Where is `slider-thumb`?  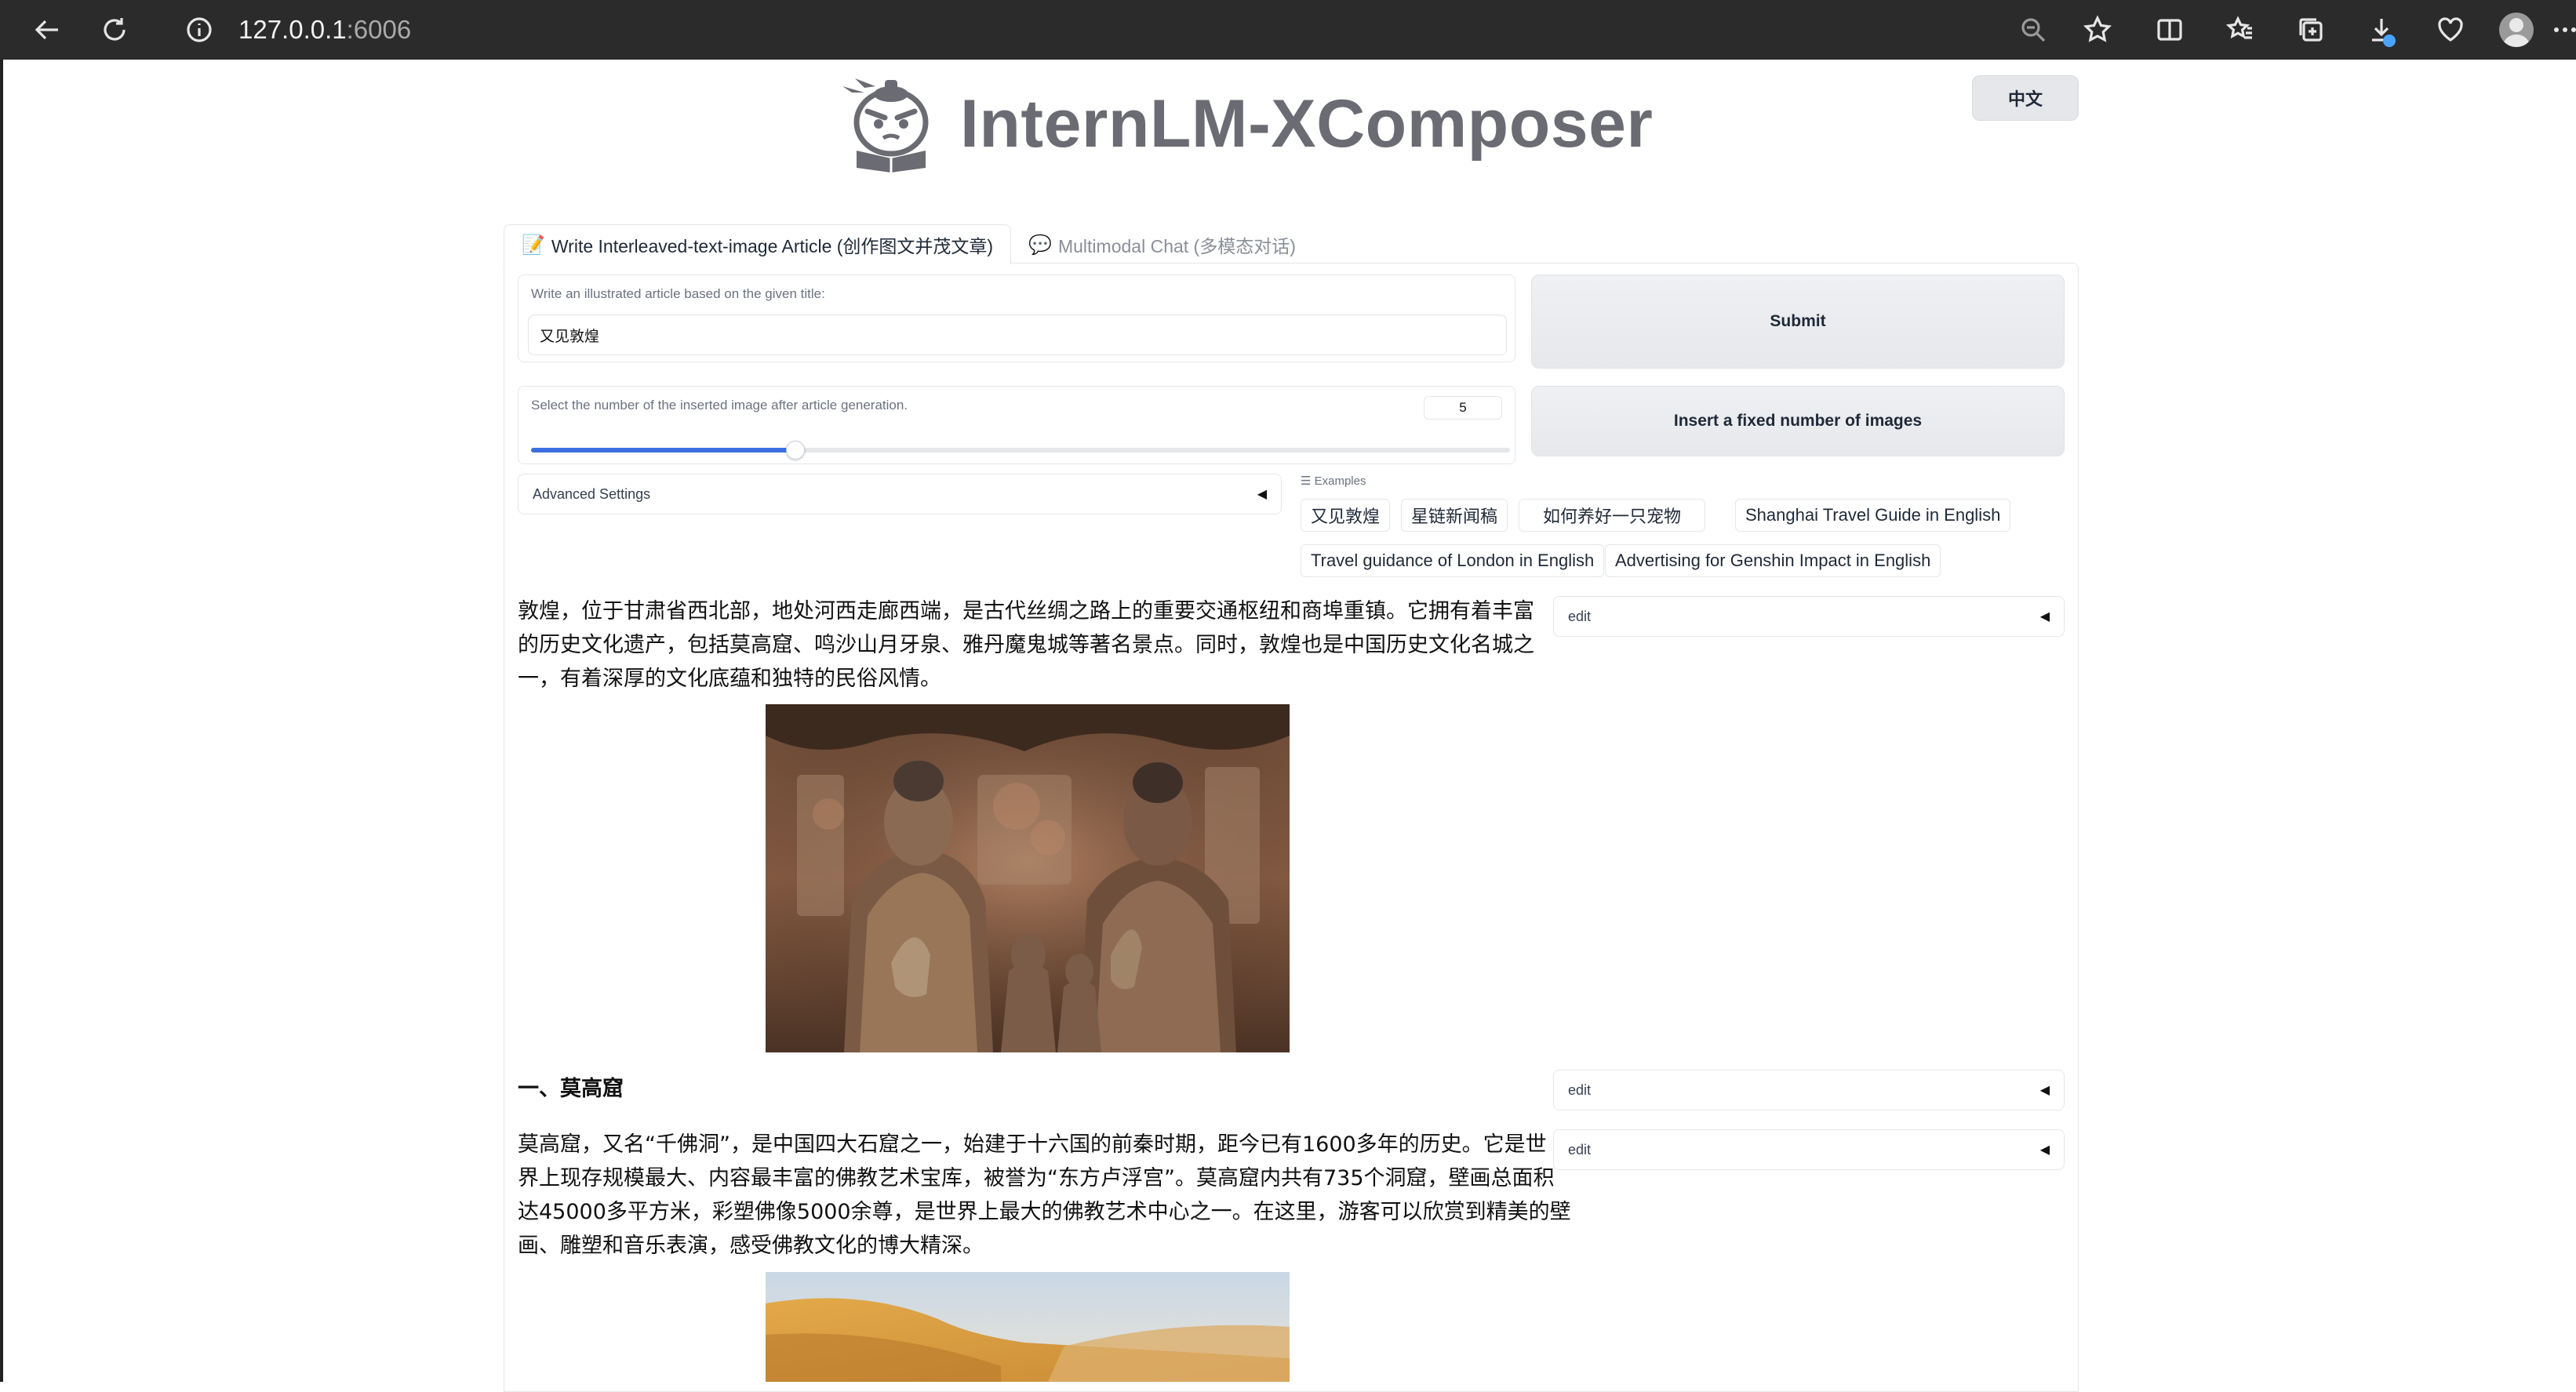
slider-thumb is located at coordinates (795, 451).